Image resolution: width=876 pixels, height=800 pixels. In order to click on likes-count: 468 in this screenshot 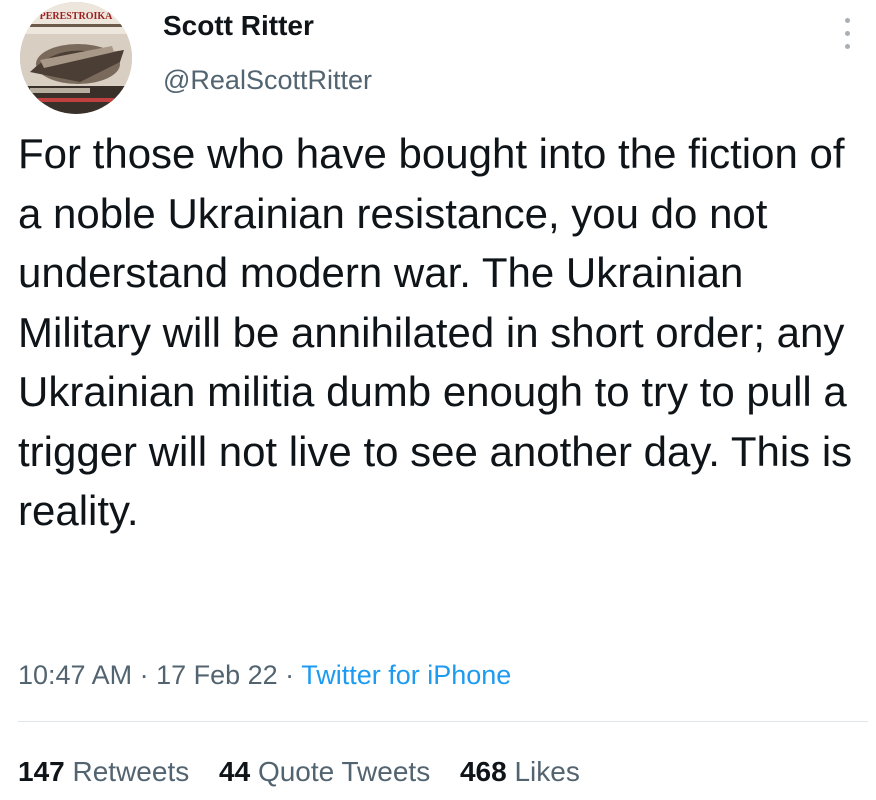, I will do `click(483, 771)`.